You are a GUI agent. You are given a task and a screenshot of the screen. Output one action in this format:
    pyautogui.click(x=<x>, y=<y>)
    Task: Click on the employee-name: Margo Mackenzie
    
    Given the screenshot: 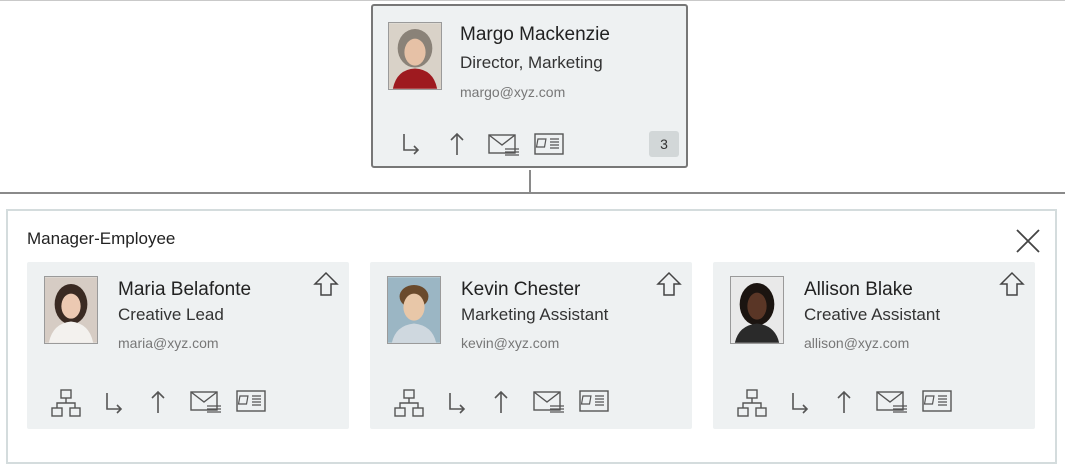 What is the action you would take?
    pyautogui.click(x=535, y=34)
    